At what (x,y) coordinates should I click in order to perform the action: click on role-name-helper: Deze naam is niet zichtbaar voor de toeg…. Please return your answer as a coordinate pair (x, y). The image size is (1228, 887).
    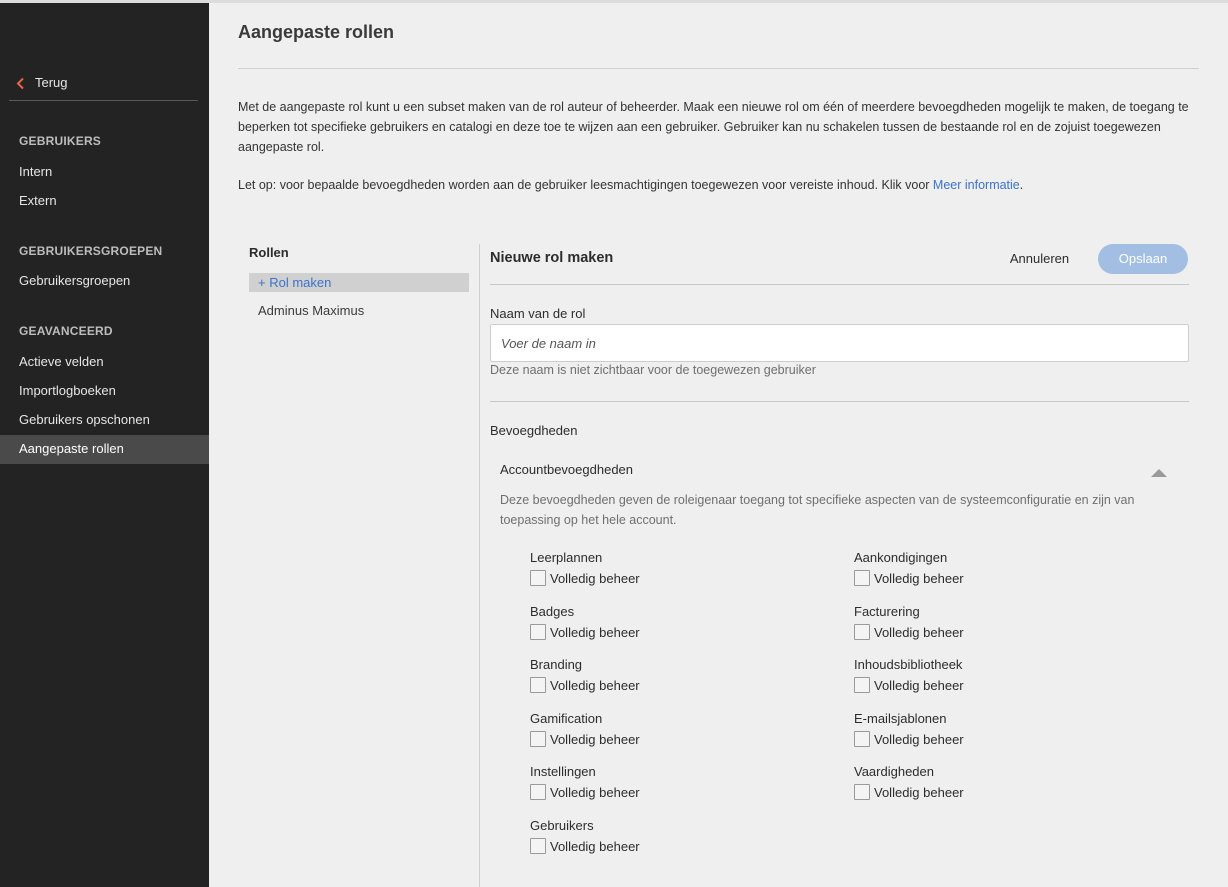
    Looking at the image, I should click on (653, 370).